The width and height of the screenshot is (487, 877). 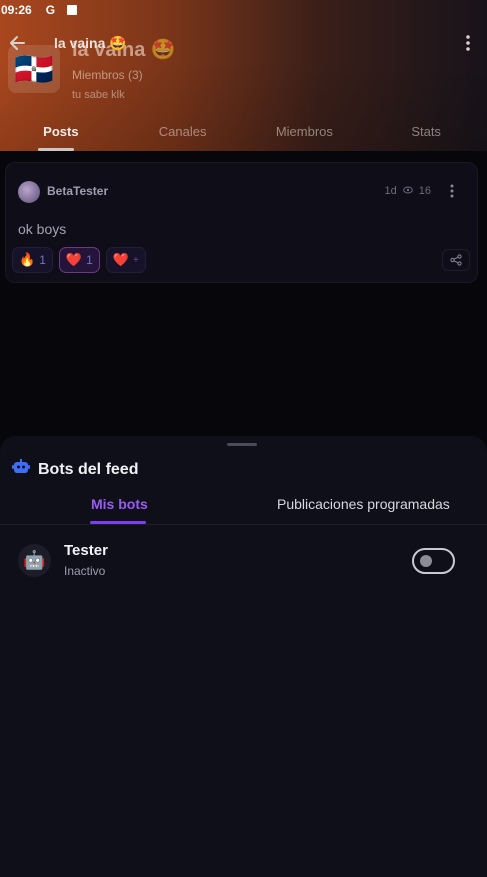 I want to click on flag-icon: 🇩🇴, so click(x=34, y=69).